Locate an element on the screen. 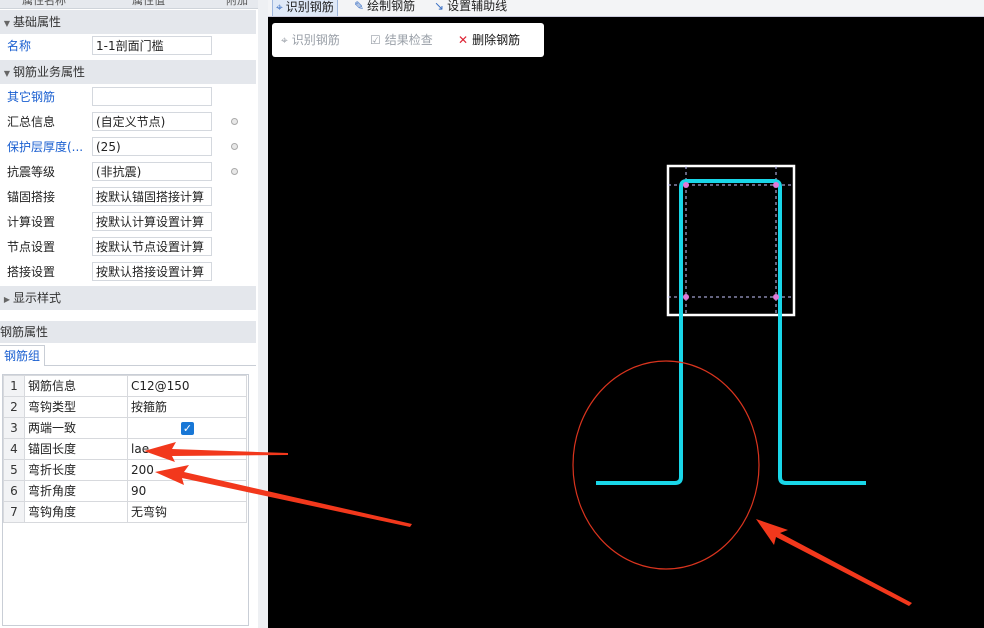 The height and width of the screenshot is (628, 984). prop-row-seismic: 抗震等级 (非抗震) is located at coordinates (128, 172).